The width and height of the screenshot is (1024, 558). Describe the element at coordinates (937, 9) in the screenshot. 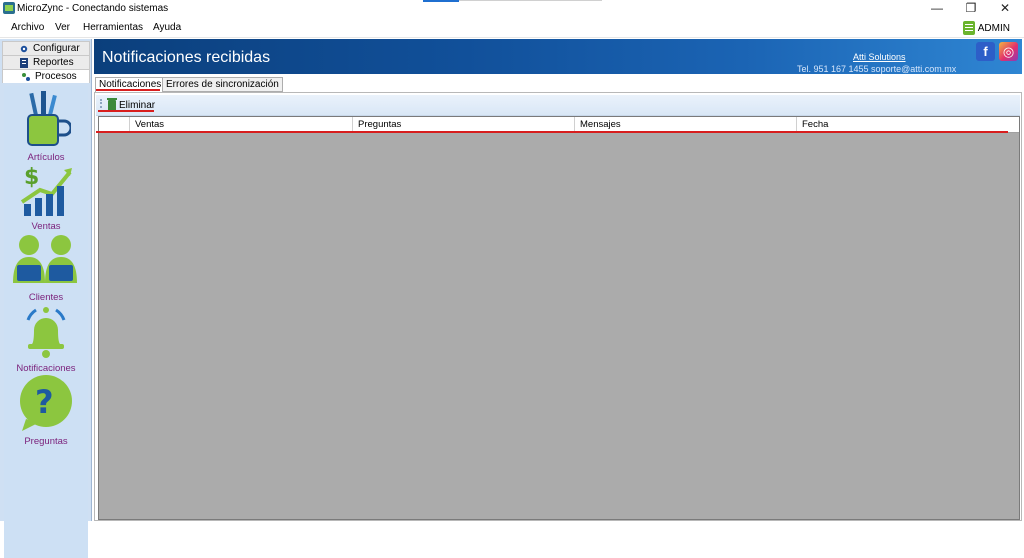

I see `minimize-button: —` at that location.